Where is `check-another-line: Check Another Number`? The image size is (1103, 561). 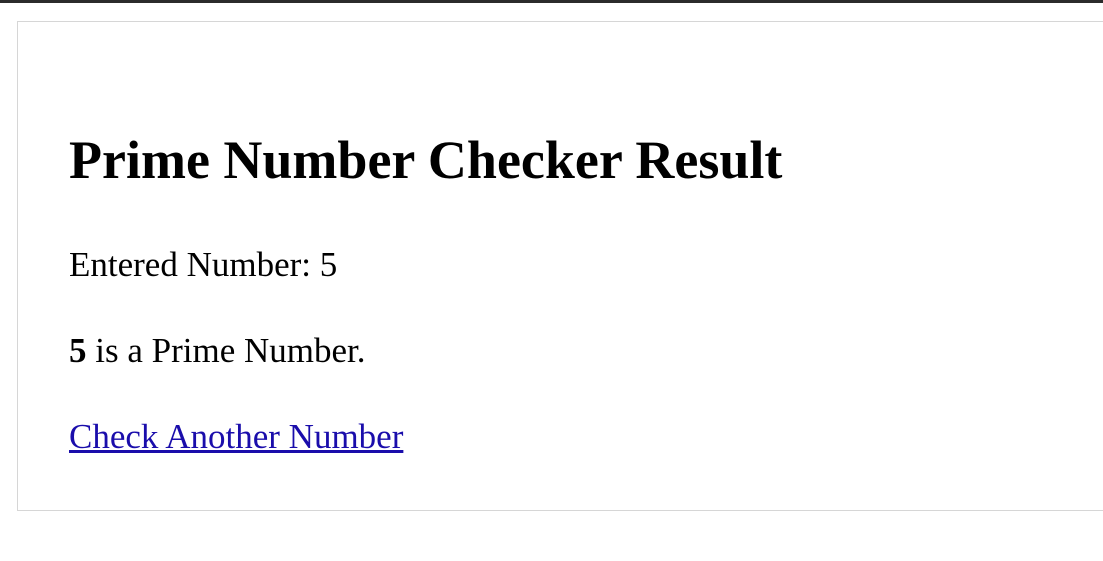 check-another-line: Check Another Number is located at coordinates (236, 437).